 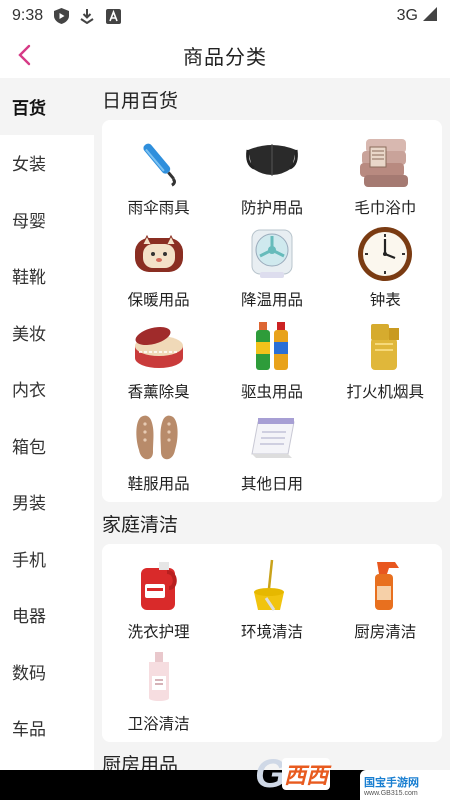 I want to click on location-download-icon, so click(x=87, y=16).